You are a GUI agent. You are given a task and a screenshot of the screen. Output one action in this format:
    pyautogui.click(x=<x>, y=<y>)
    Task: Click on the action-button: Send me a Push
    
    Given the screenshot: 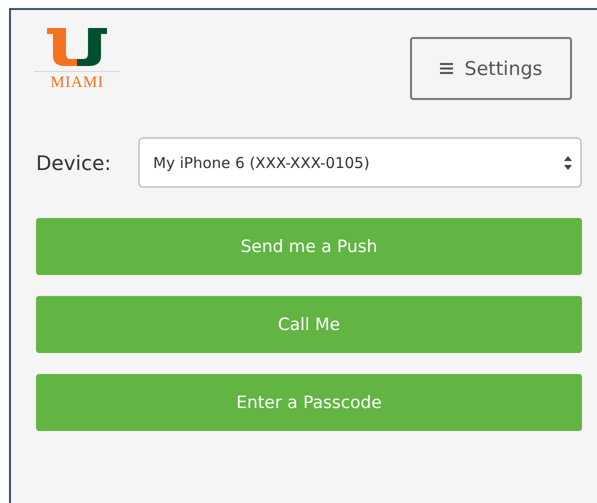 What is the action you would take?
    pyautogui.click(x=309, y=246)
    